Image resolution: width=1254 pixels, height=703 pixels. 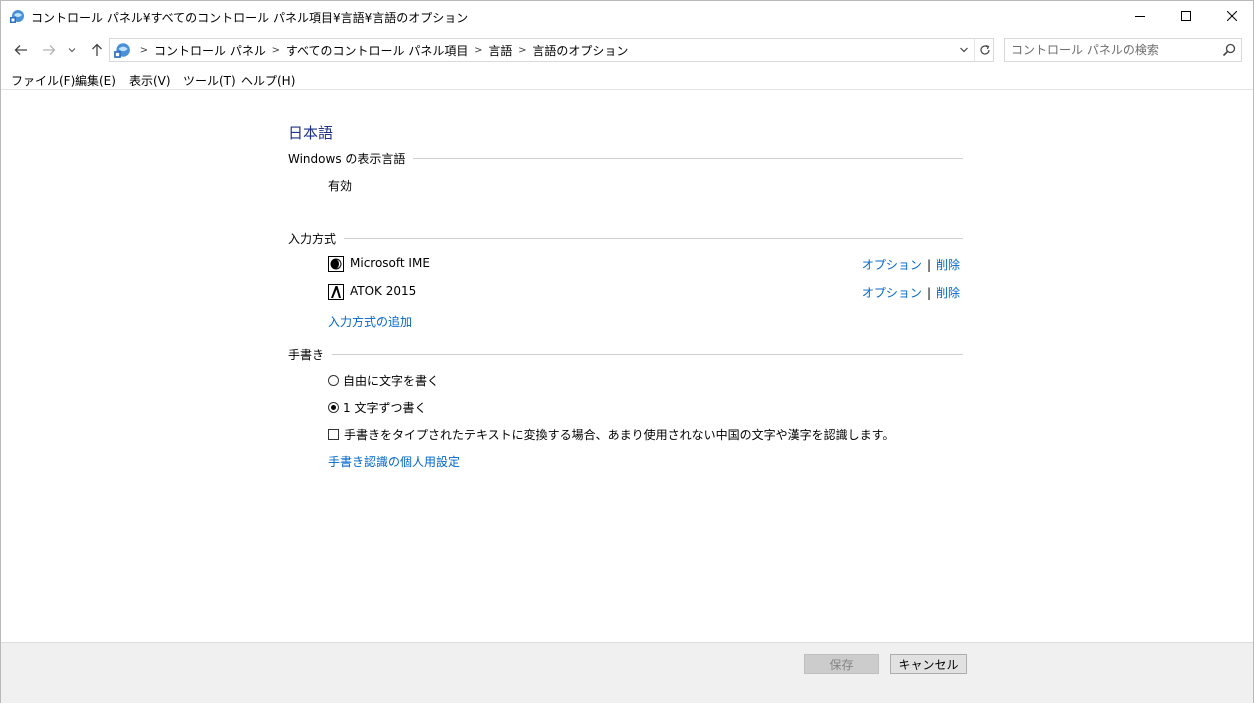 I want to click on save-button: 保存, so click(x=841, y=664).